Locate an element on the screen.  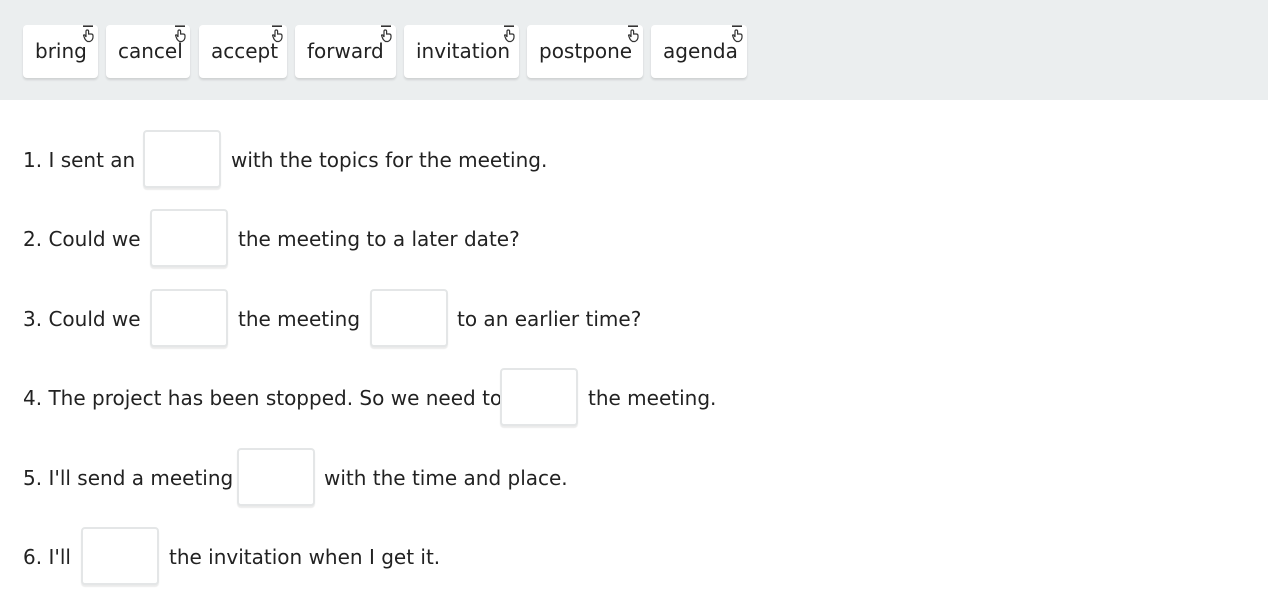
word-chip-invitation: invitation is located at coordinates (461, 51).